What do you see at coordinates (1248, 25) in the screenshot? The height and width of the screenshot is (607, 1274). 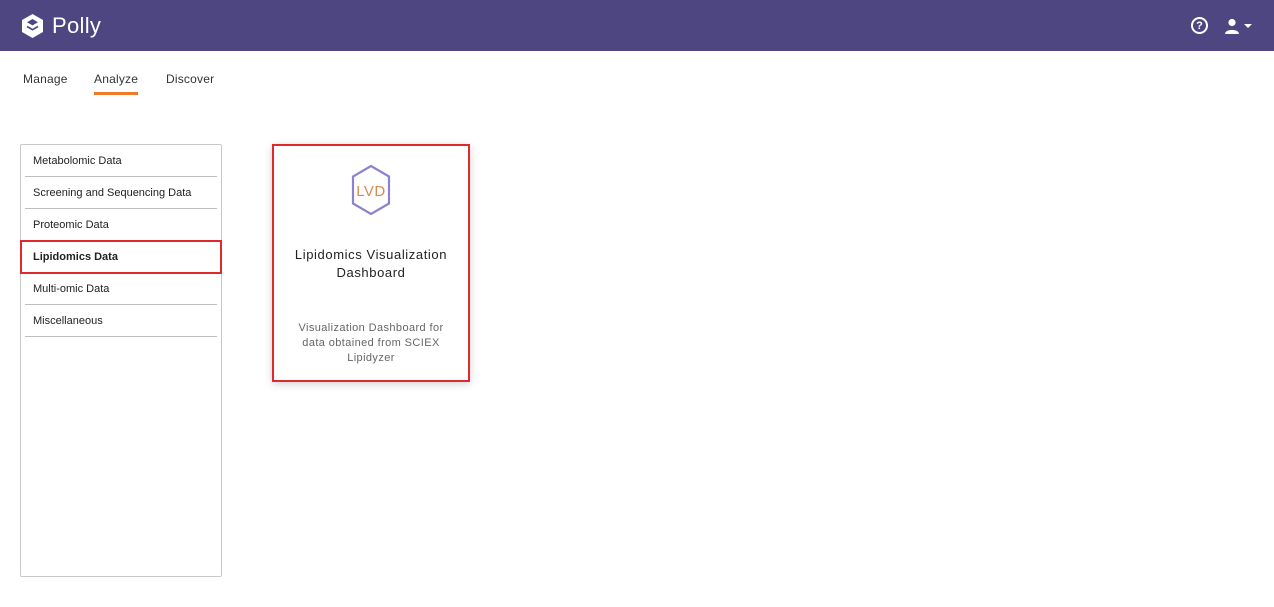 I see `chevron-down-icon` at bounding box center [1248, 25].